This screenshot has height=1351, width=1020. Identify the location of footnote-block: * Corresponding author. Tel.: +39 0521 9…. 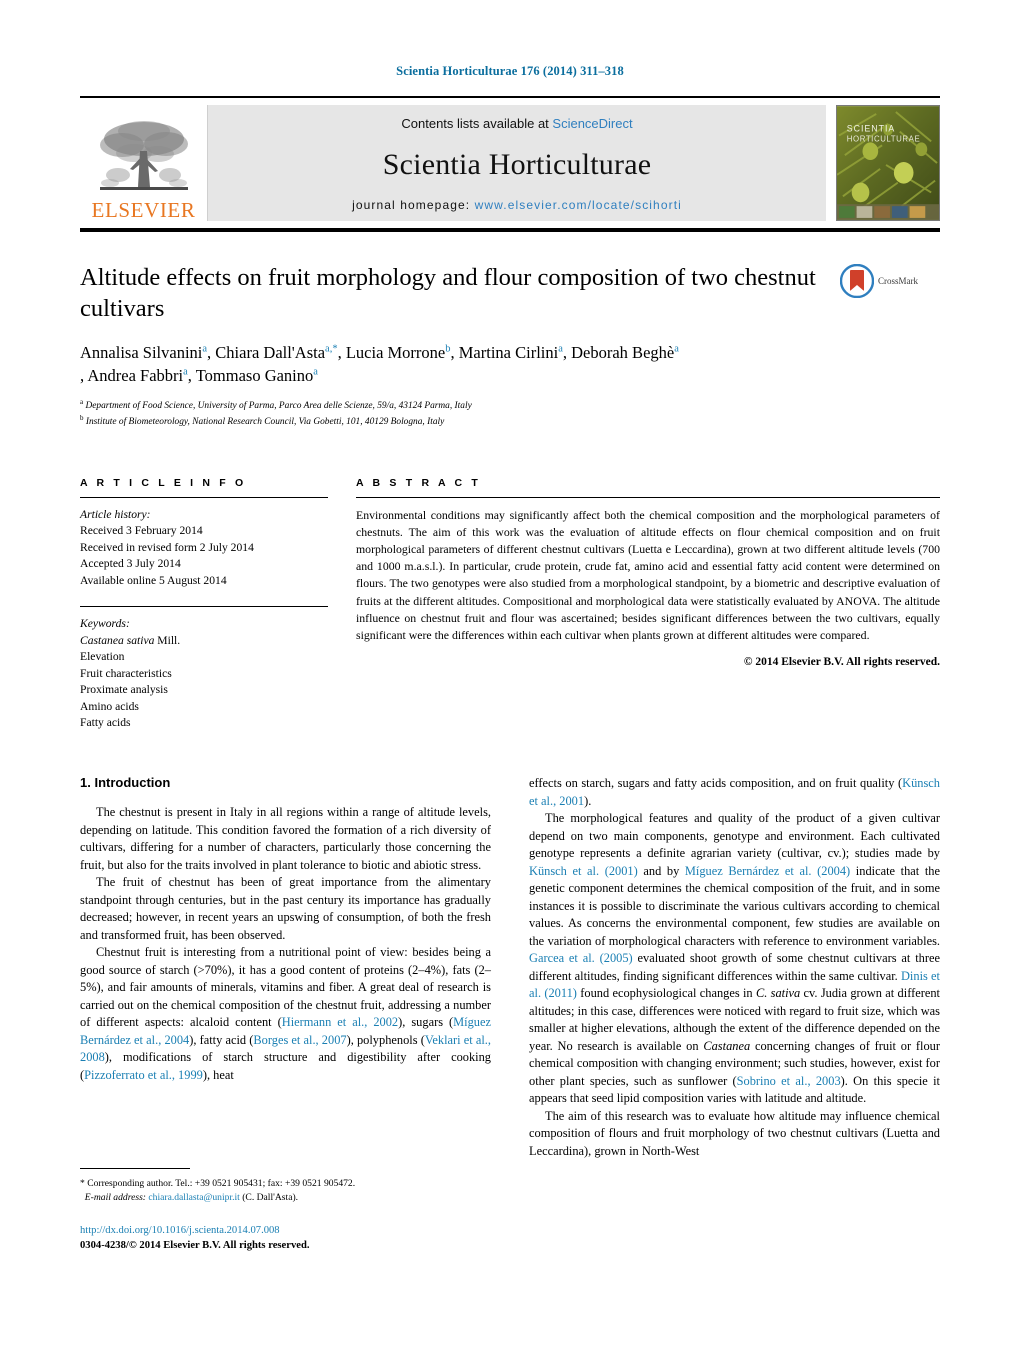
(280, 1211).